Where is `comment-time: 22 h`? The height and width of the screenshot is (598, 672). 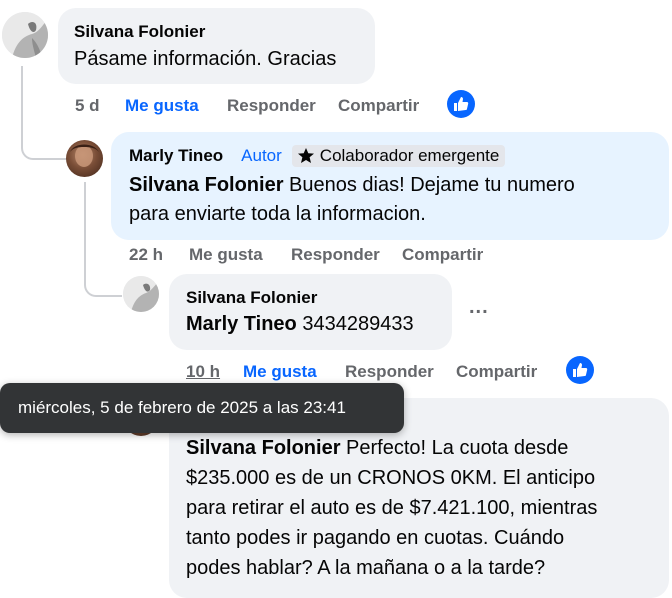
comment-time: 22 h is located at coordinates (146, 255).